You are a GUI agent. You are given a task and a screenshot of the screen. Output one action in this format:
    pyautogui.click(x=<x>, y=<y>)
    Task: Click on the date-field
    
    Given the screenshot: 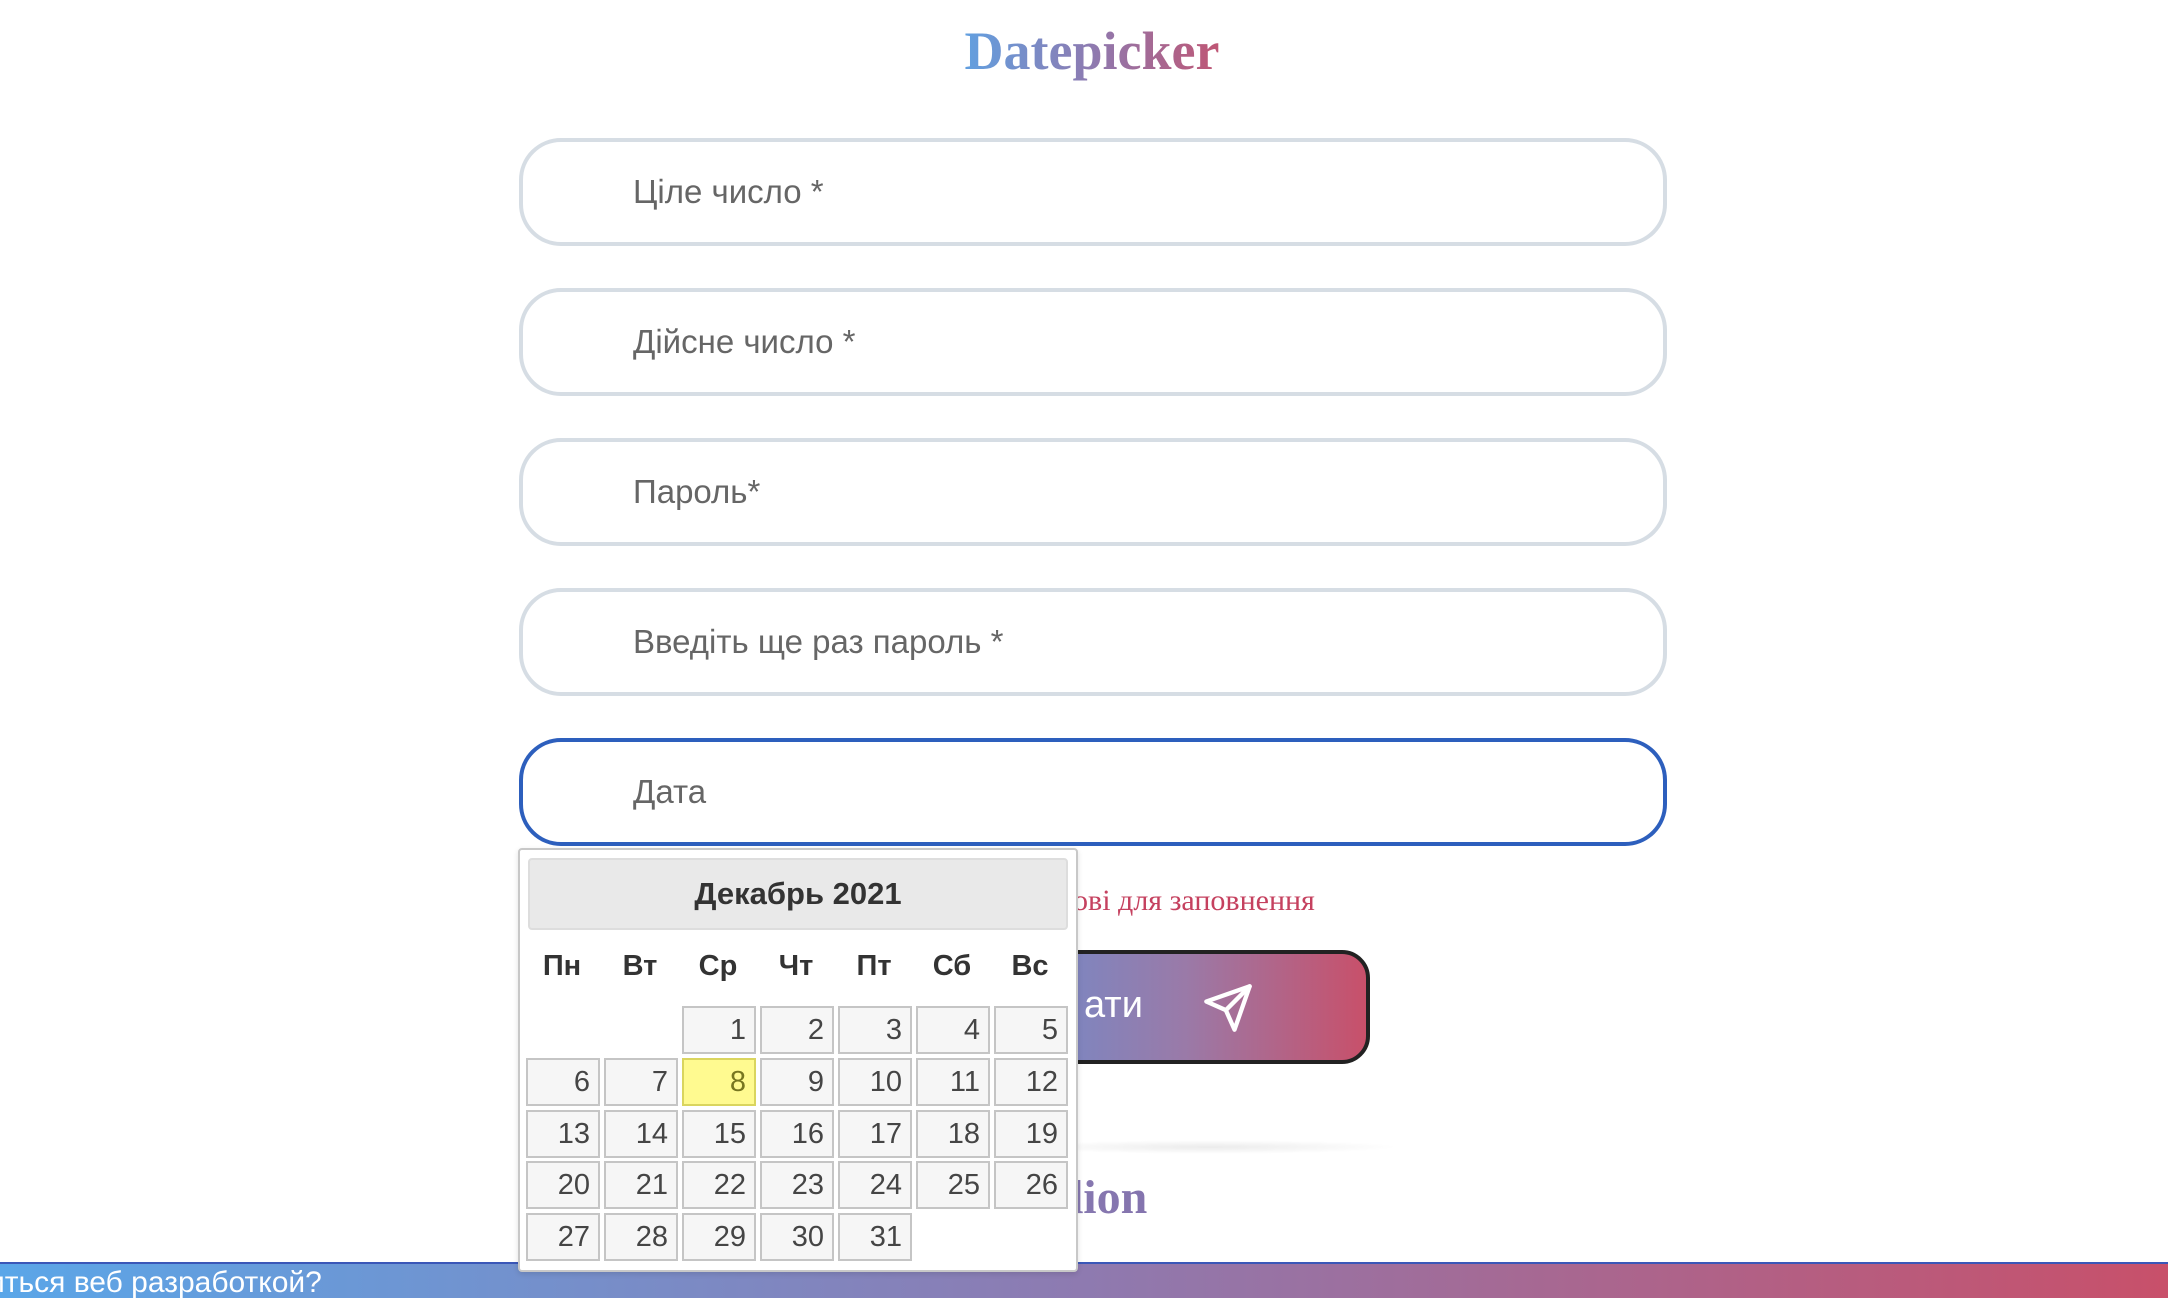 What is the action you would take?
    pyautogui.click(x=1093, y=792)
    